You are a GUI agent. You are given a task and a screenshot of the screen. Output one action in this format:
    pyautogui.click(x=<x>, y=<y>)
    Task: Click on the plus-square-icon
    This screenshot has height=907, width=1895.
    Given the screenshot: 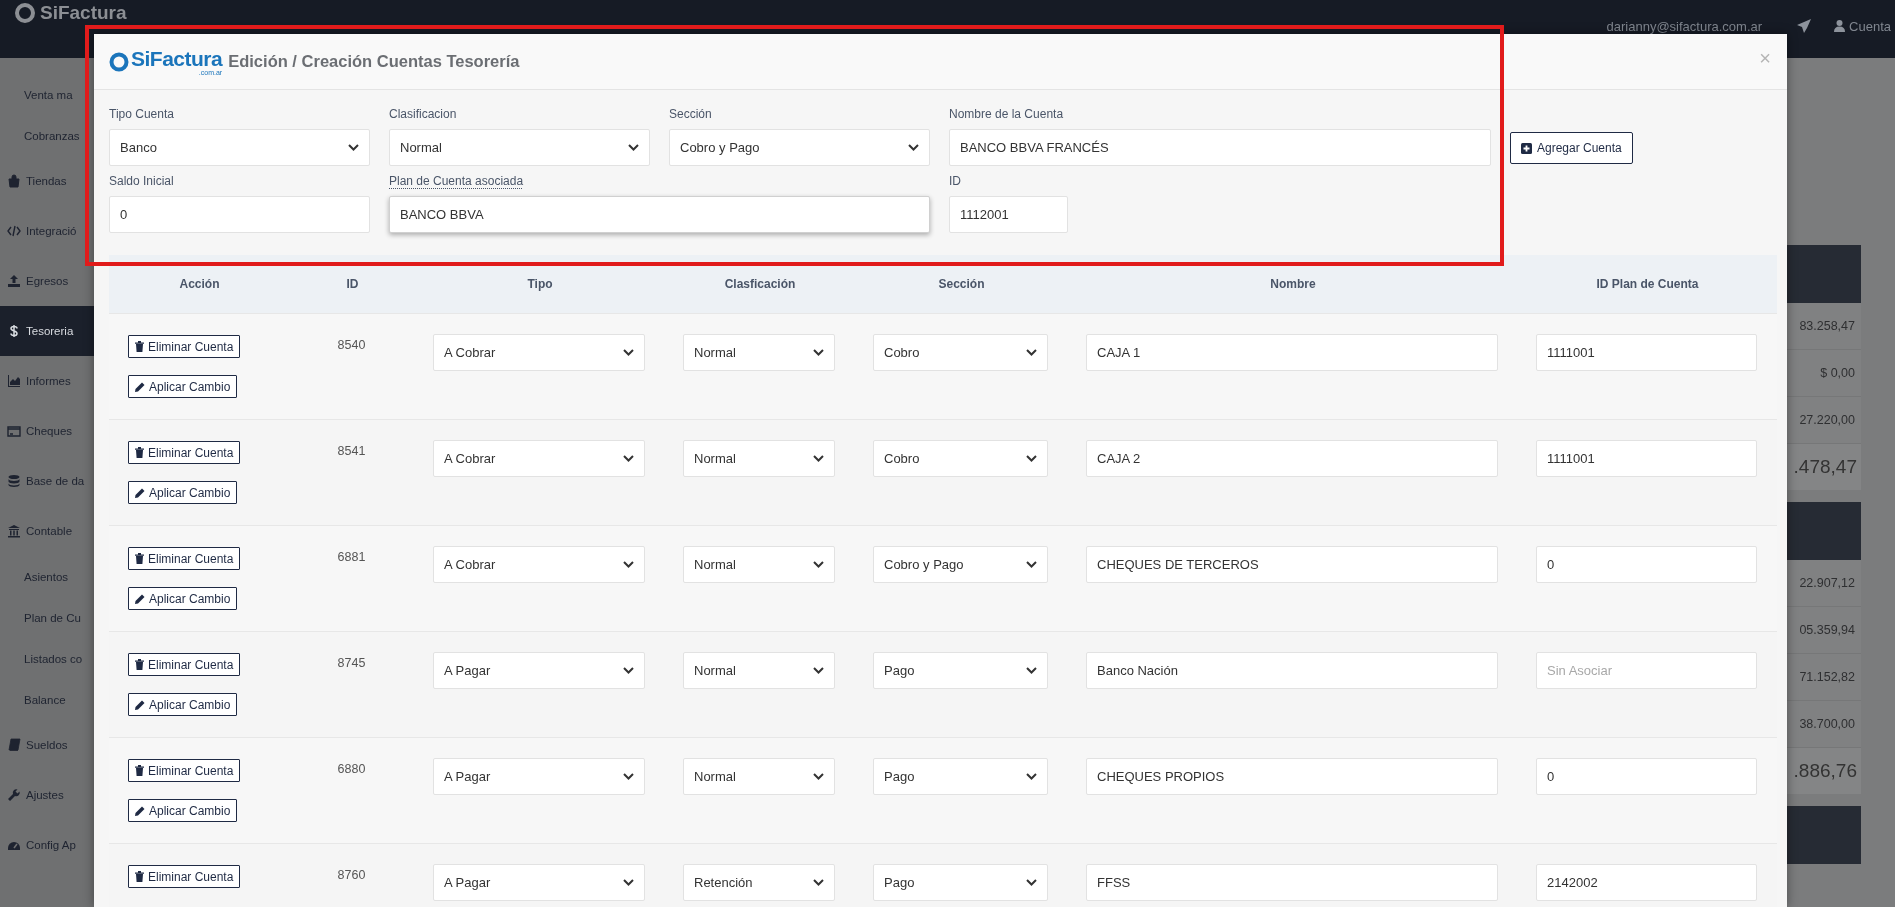 What is the action you would take?
    pyautogui.click(x=1526, y=148)
    